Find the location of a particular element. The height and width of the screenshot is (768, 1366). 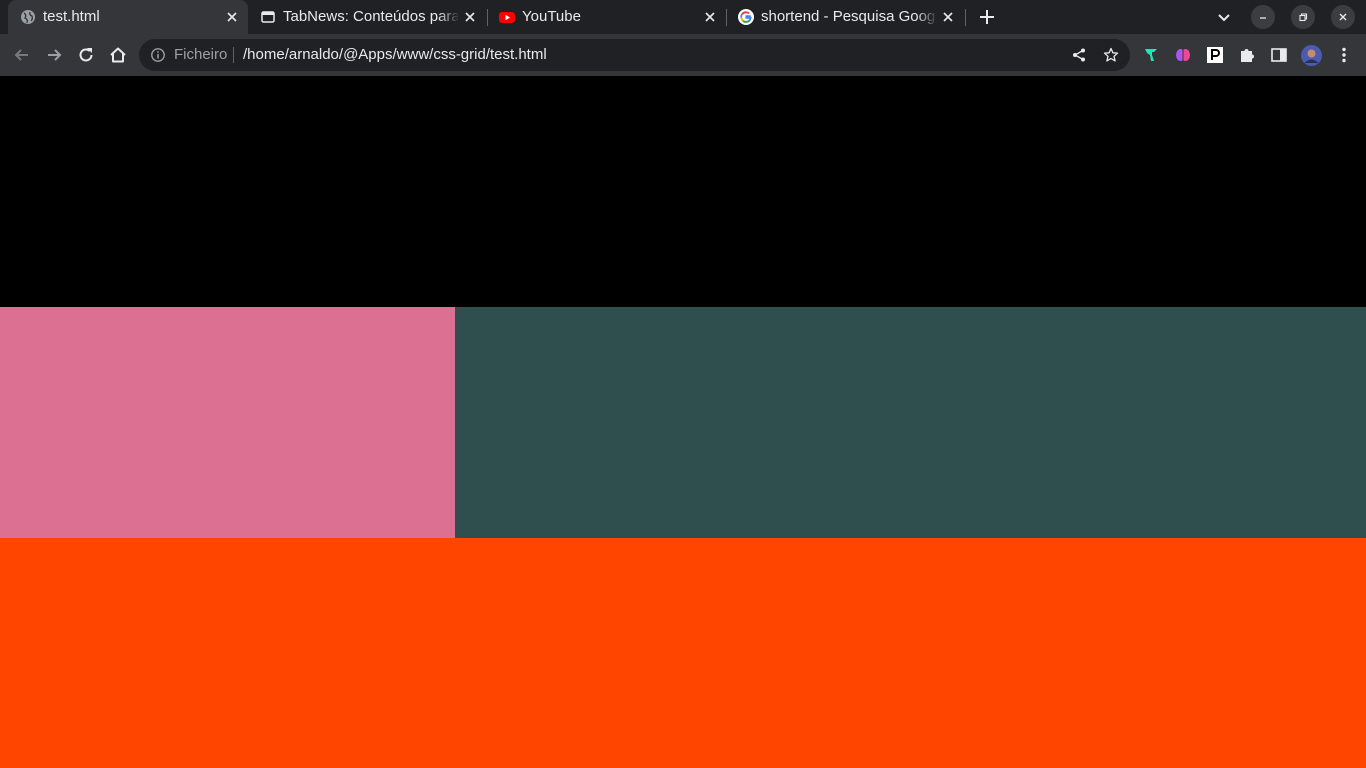

brain-extension-icon is located at coordinates (1183, 55).